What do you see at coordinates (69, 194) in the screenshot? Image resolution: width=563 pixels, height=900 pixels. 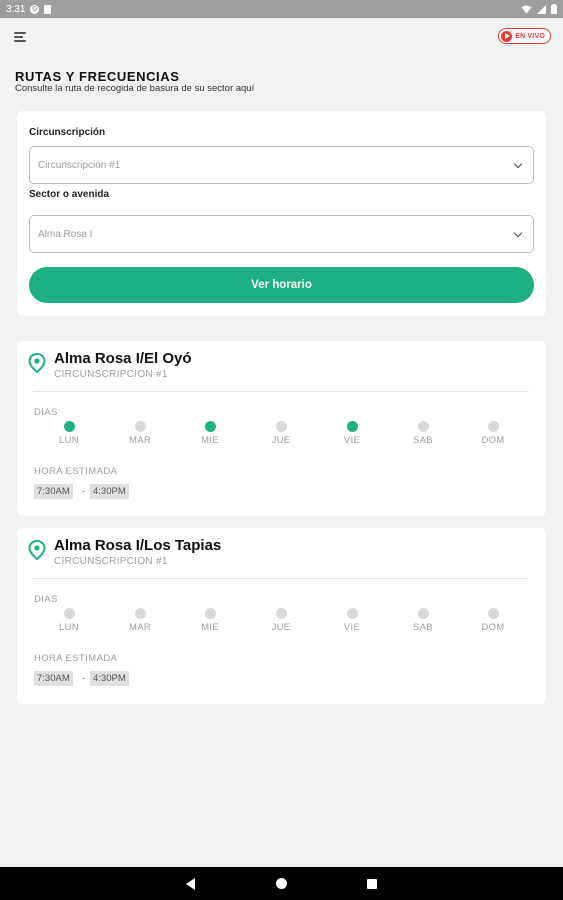 I see `sector-label: Sector o avenida` at bounding box center [69, 194].